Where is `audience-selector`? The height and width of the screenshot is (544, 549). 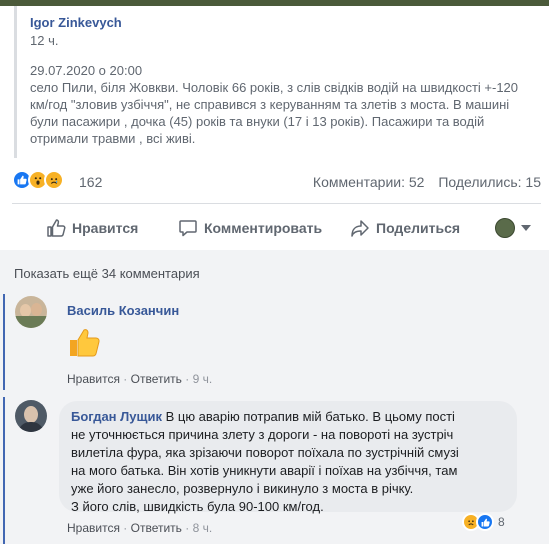 audience-selector is located at coordinates (513, 228).